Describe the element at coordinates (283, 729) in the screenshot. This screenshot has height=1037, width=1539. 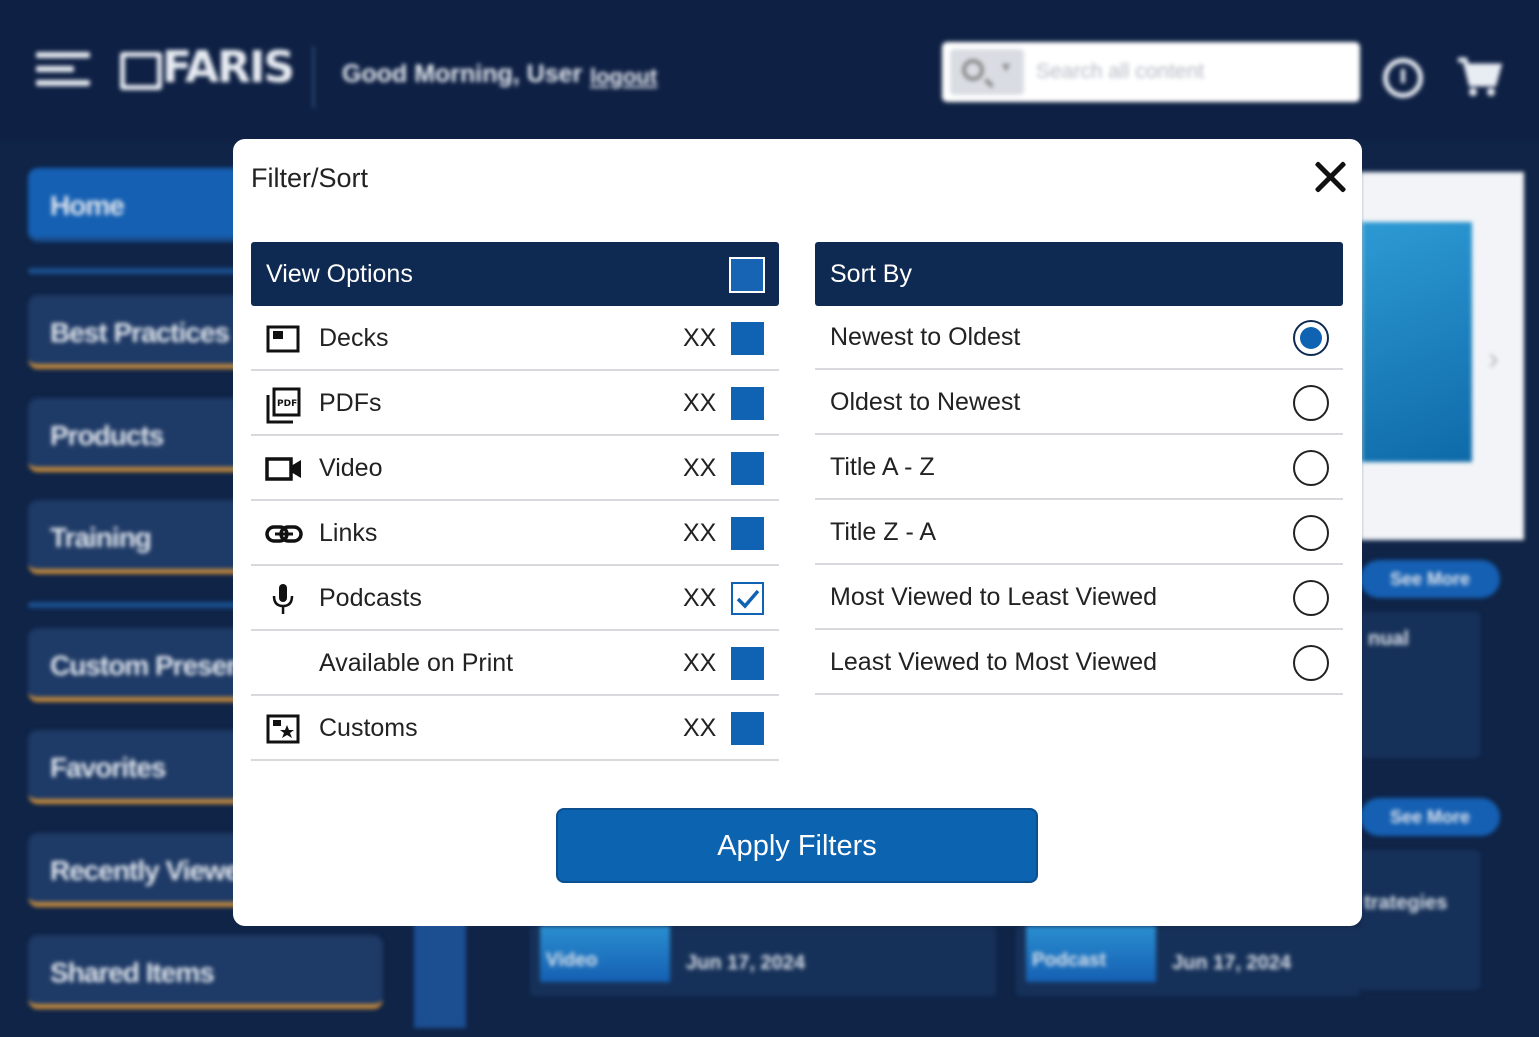
I see `custom-star-icon` at that location.